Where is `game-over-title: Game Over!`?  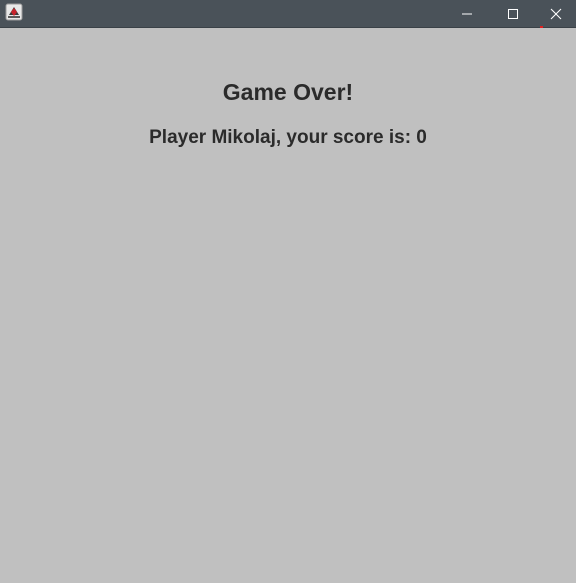 game-over-title: Game Over! is located at coordinates (288, 92).